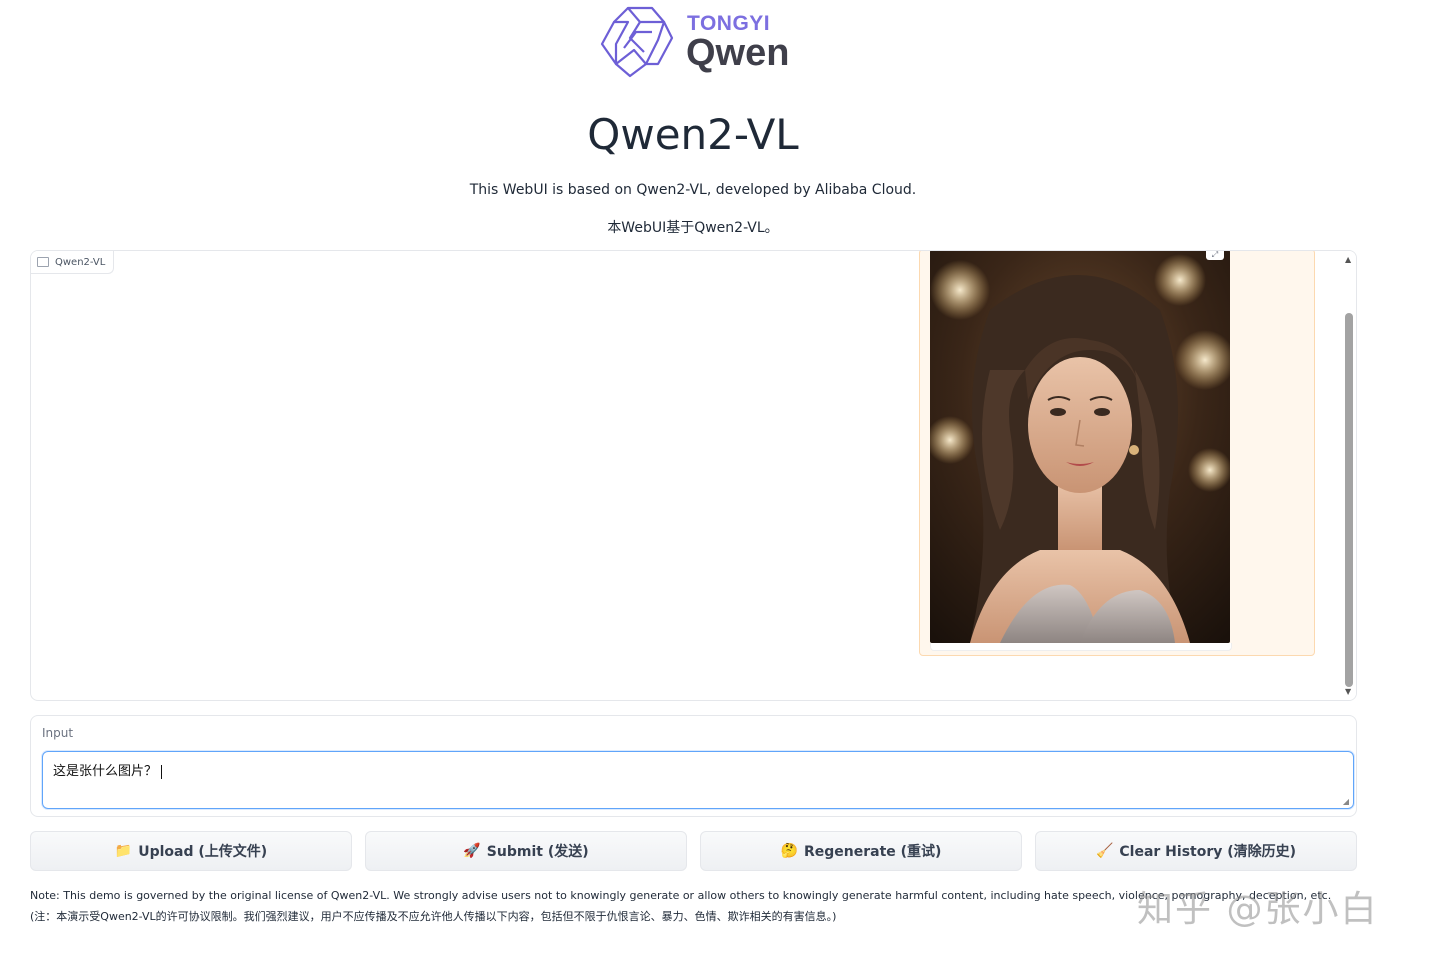  What do you see at coordinates (1349, 500) in the screenshot?
I see `scrollbar-thumb` at bounding box center [1349, 500].